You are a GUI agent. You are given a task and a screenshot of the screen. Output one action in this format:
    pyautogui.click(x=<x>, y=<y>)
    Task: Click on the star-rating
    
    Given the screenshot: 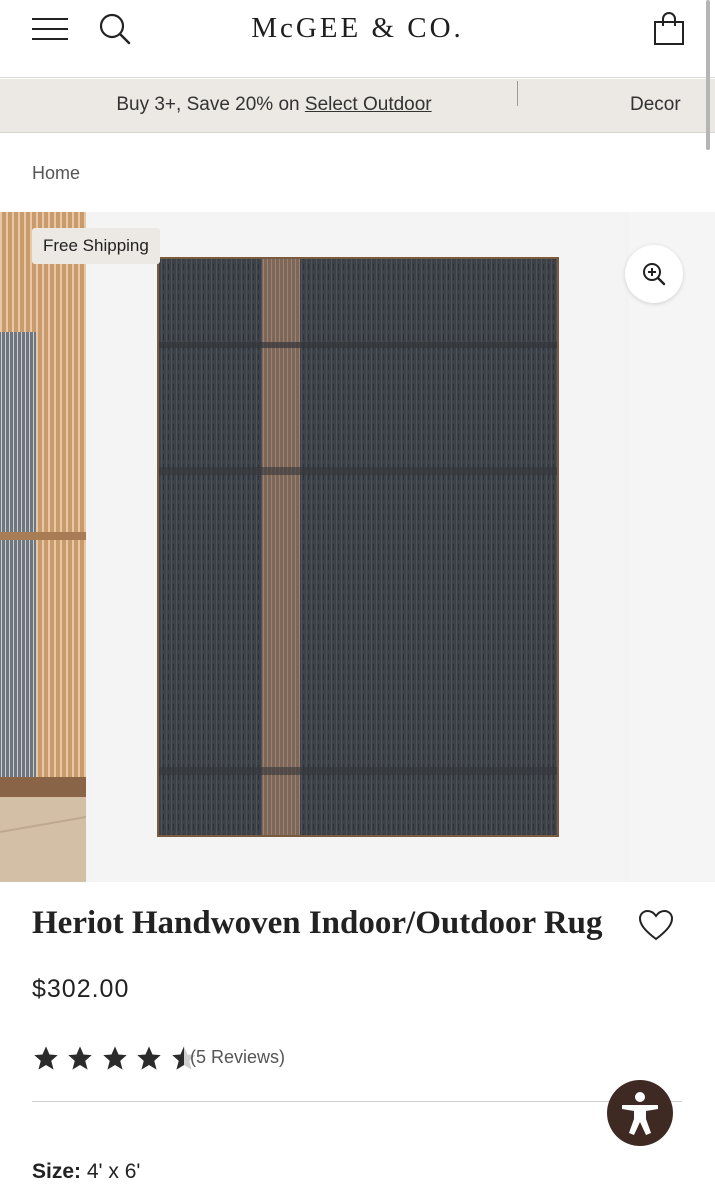 What is the action you would take?
    pyautogui.click(x=116, y=1058)
    